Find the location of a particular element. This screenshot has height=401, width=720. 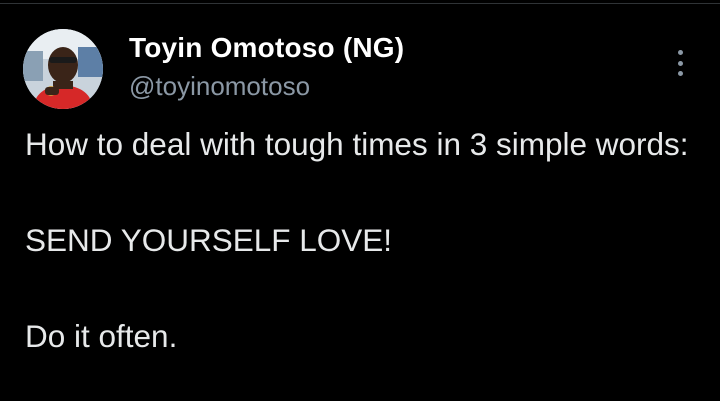

author-handle: @toyinomotoso is located at coordinates (219, 86).